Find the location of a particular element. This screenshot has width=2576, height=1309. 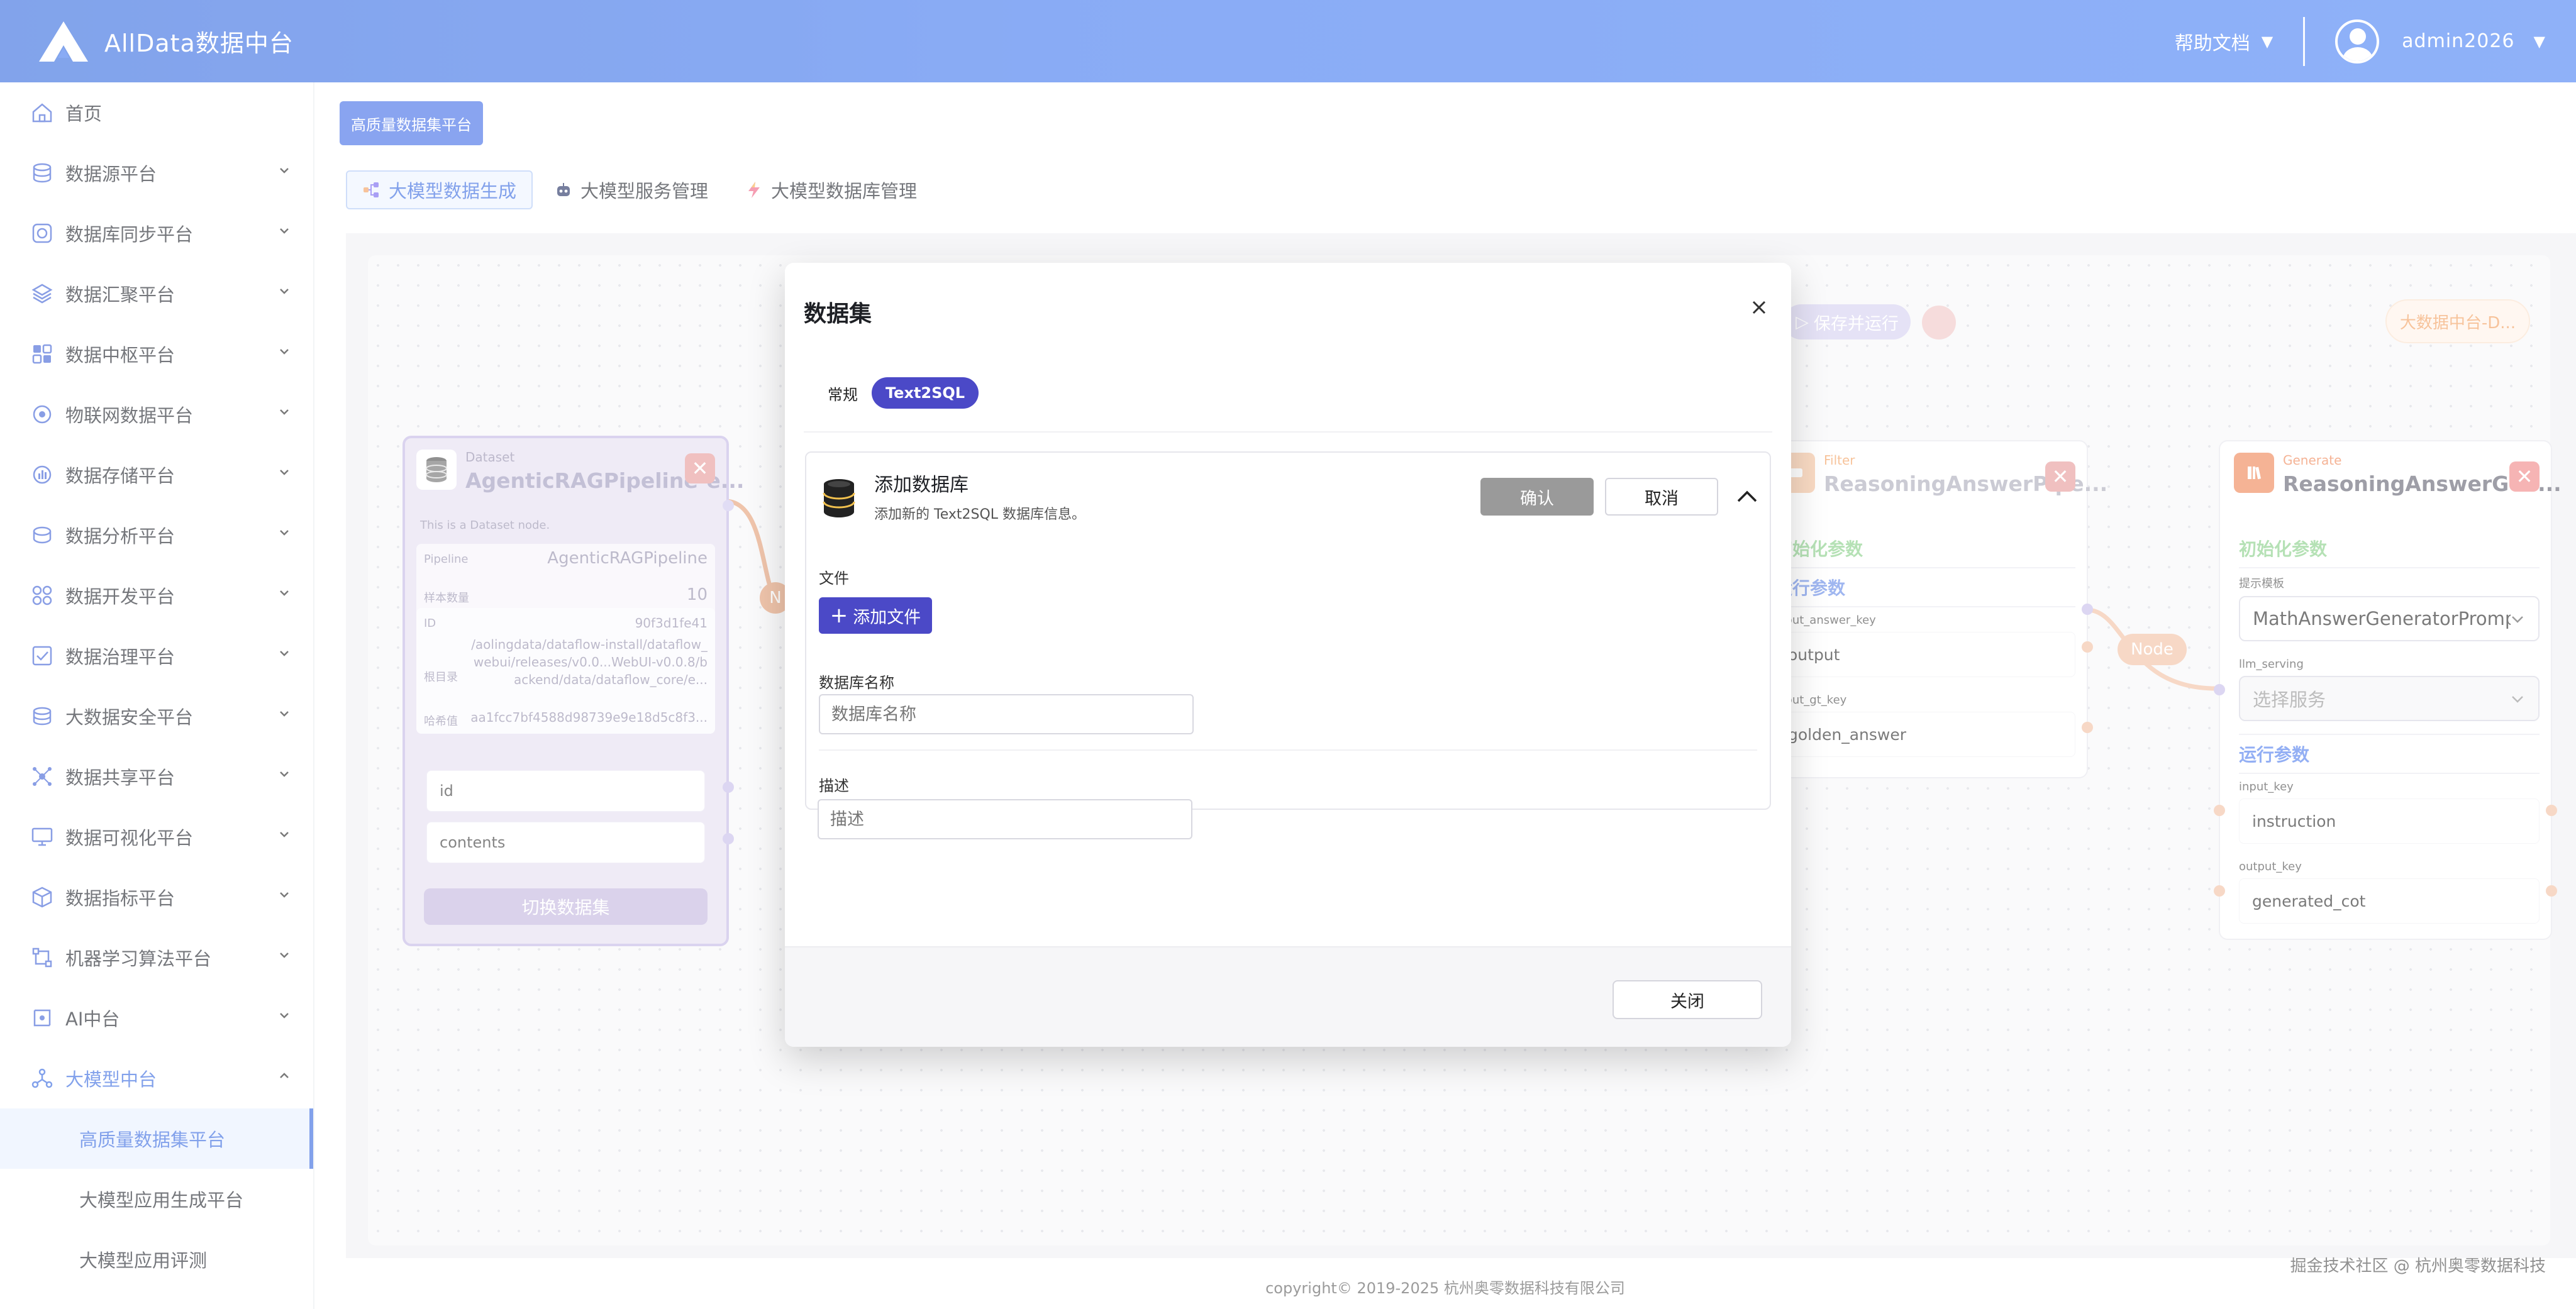

main-tabs: 大模型数据生成 大模型服务管理 大模型数据库管理 is located at coordinates (639, 189).